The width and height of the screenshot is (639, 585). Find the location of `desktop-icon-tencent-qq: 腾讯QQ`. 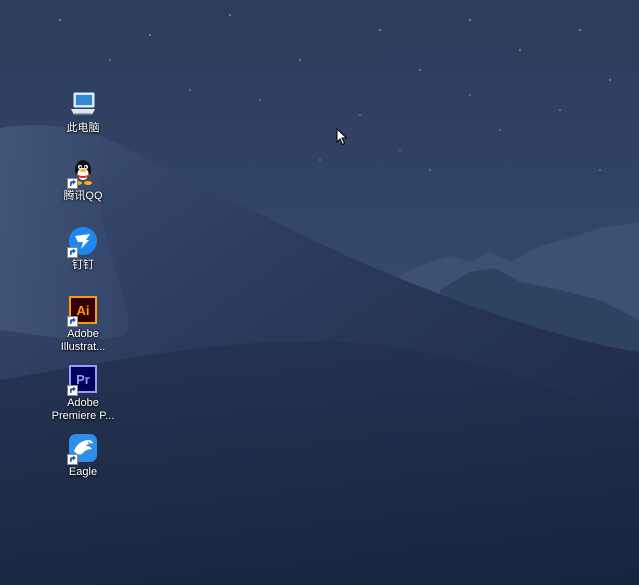

desktop-icon-tencent-qq: 腾讯QQ is located at coordinates (83, 180).